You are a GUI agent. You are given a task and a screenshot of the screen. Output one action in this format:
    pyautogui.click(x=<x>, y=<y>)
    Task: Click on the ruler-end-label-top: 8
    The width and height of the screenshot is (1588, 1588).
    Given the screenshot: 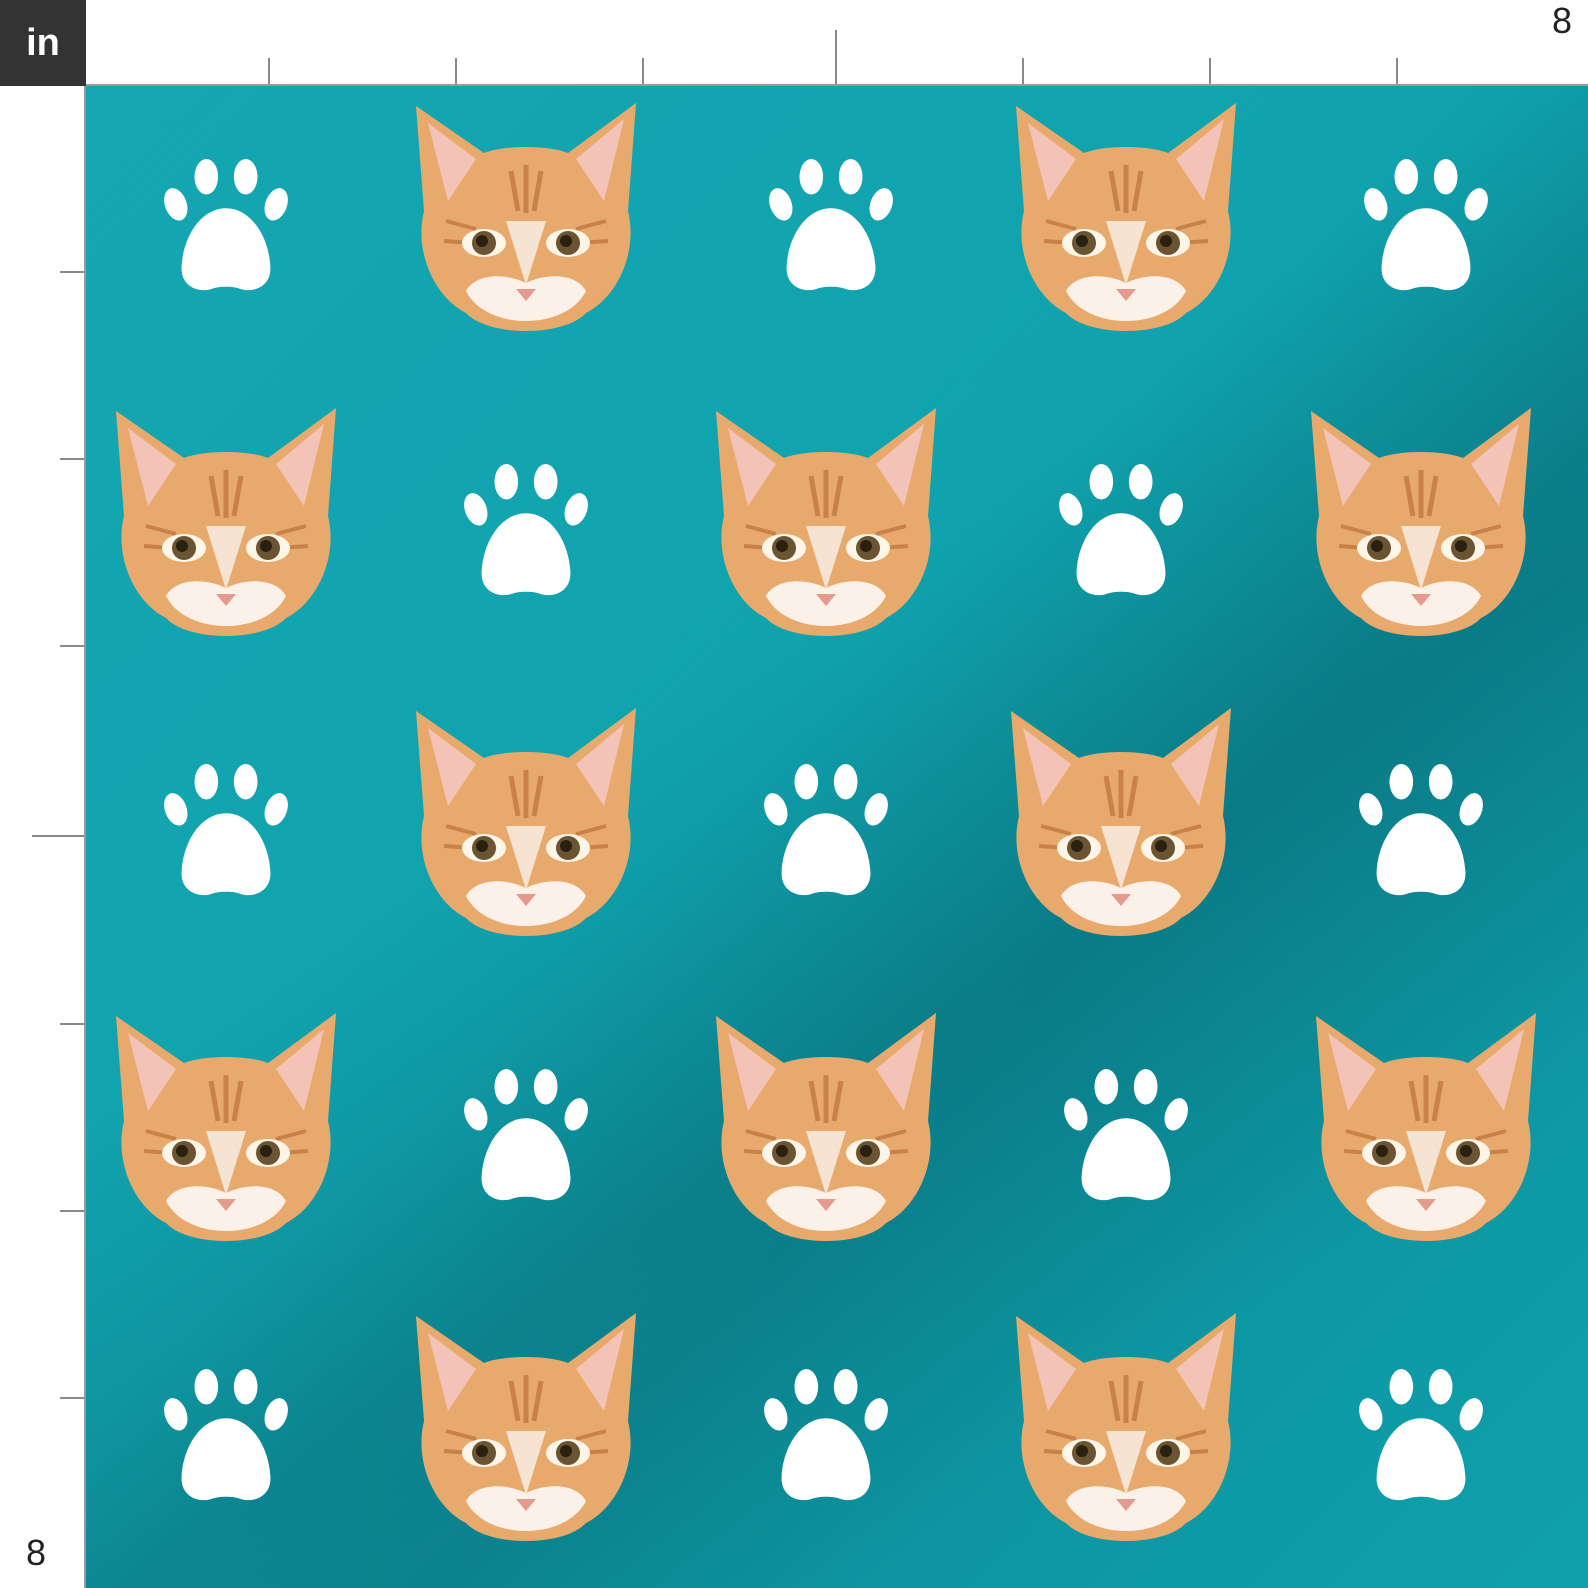 What is the action you would take?
    pyautogui.click(x=1561, y=20)
    